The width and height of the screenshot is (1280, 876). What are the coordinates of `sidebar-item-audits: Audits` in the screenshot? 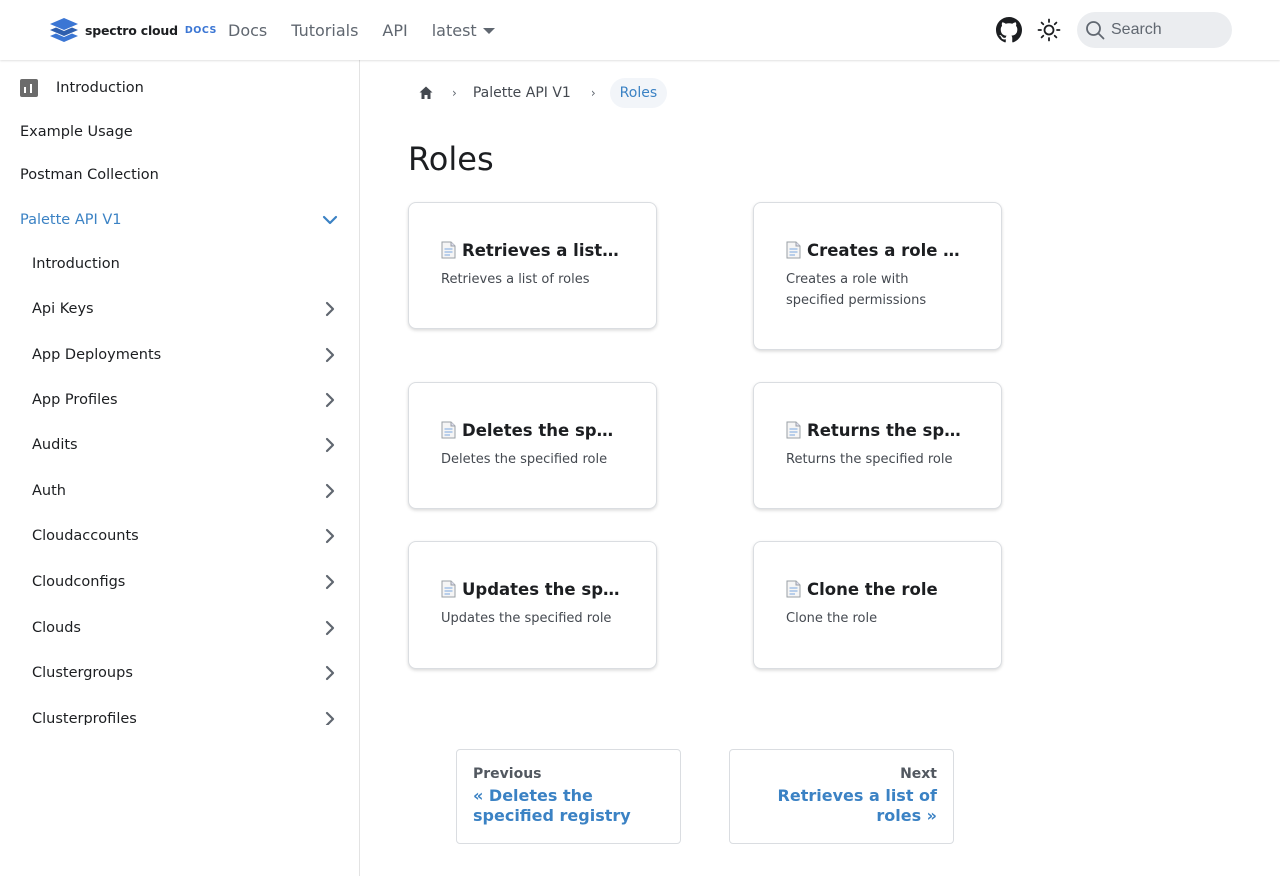 It's located at (188, 445).